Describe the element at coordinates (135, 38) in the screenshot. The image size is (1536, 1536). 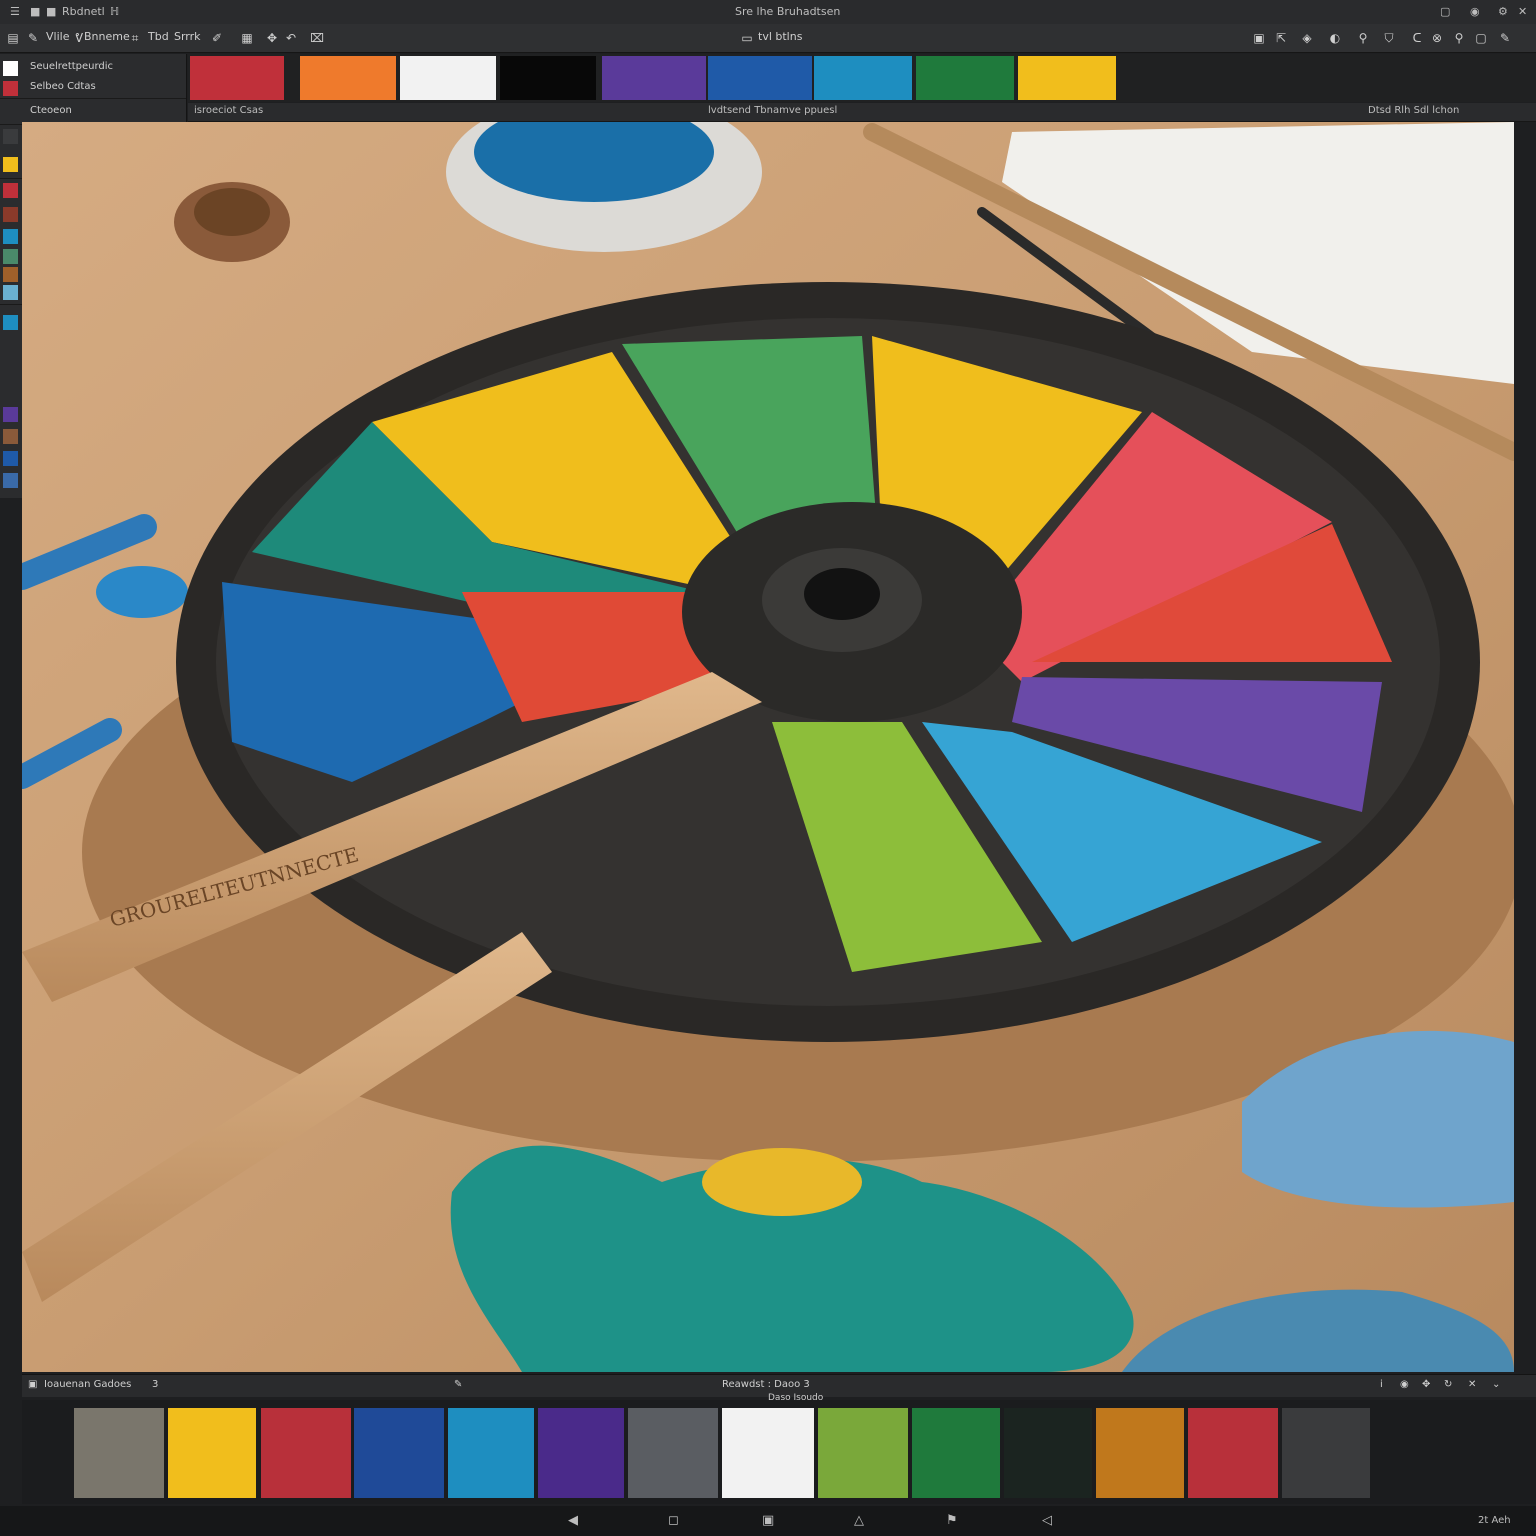
I see `layers-icon: ⌗` at that location.